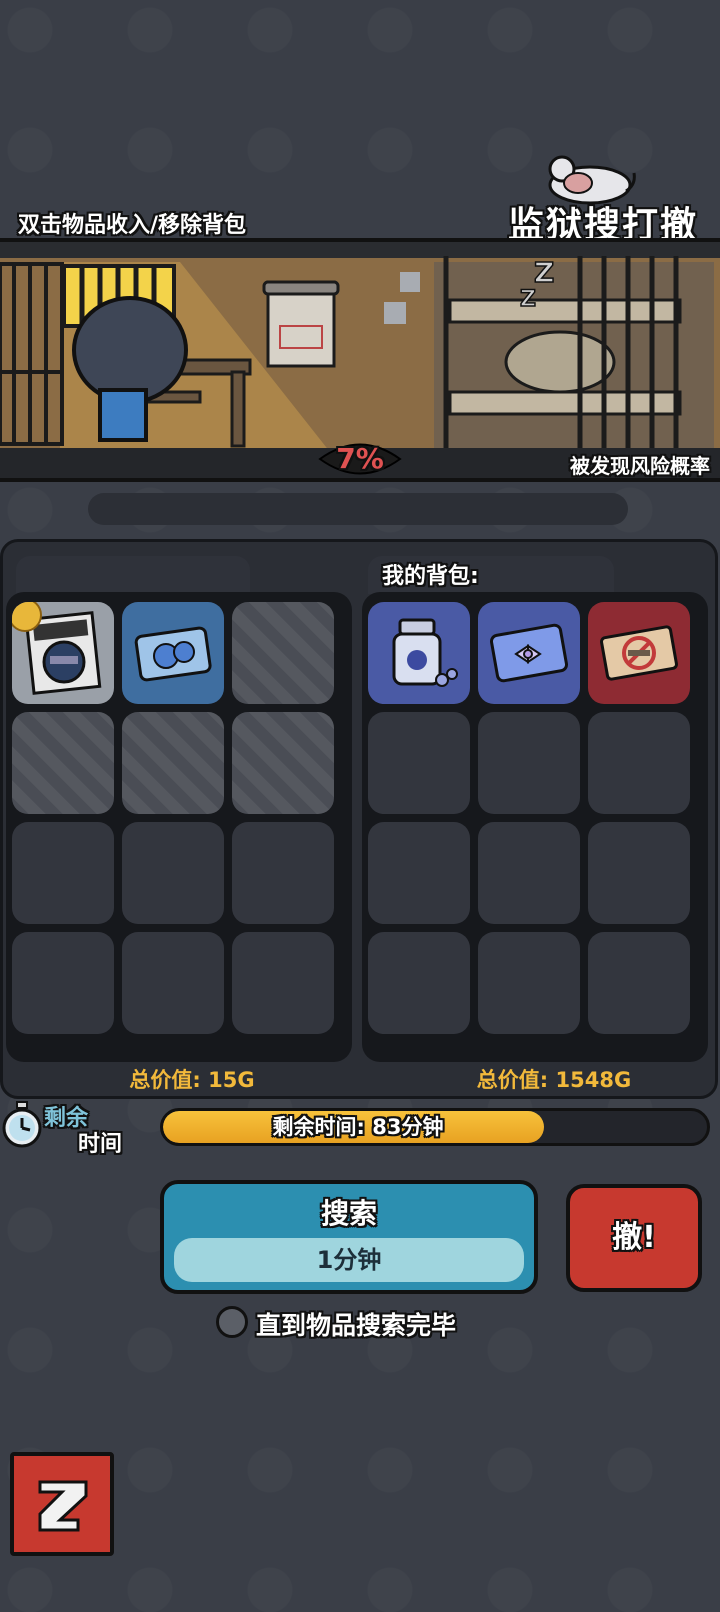 This screenshot has height=1612, width=720. I want to click on double-click-hint: 双击物品收入/移除背包, so click(132, 225).